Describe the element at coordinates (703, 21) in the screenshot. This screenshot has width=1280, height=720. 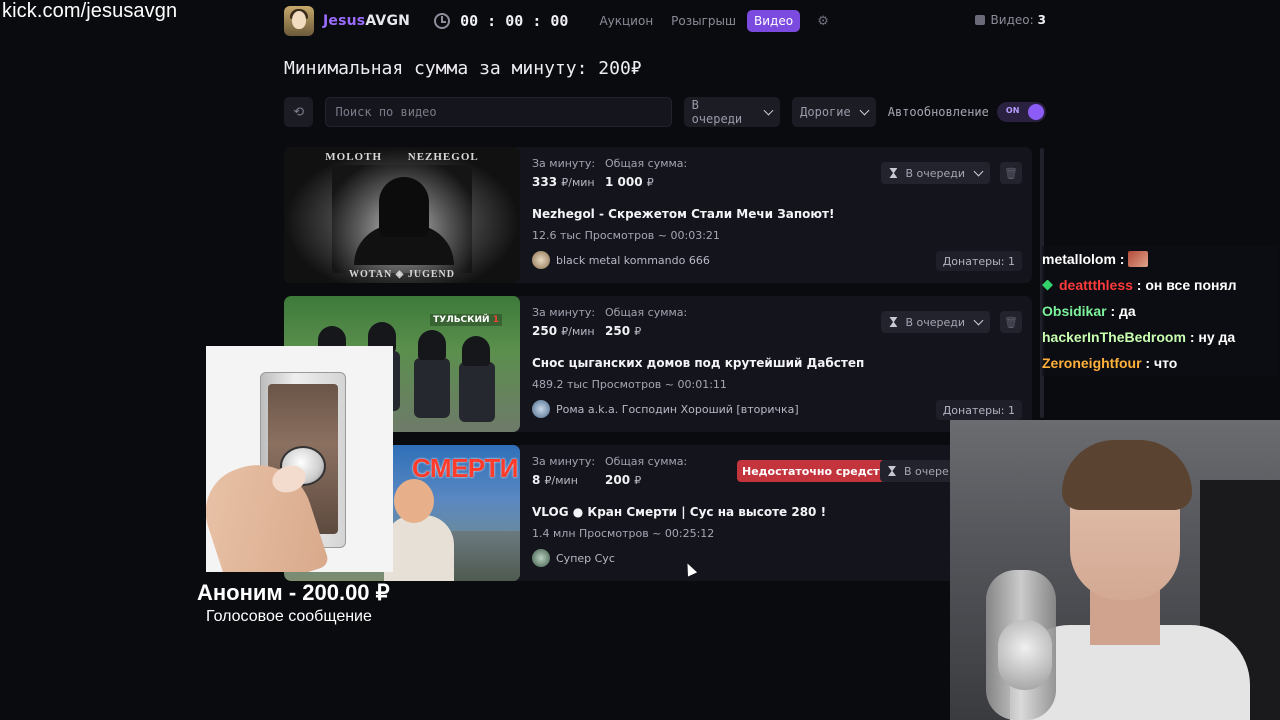
I see `nav-giveaway: Розыгрыш` at that location.